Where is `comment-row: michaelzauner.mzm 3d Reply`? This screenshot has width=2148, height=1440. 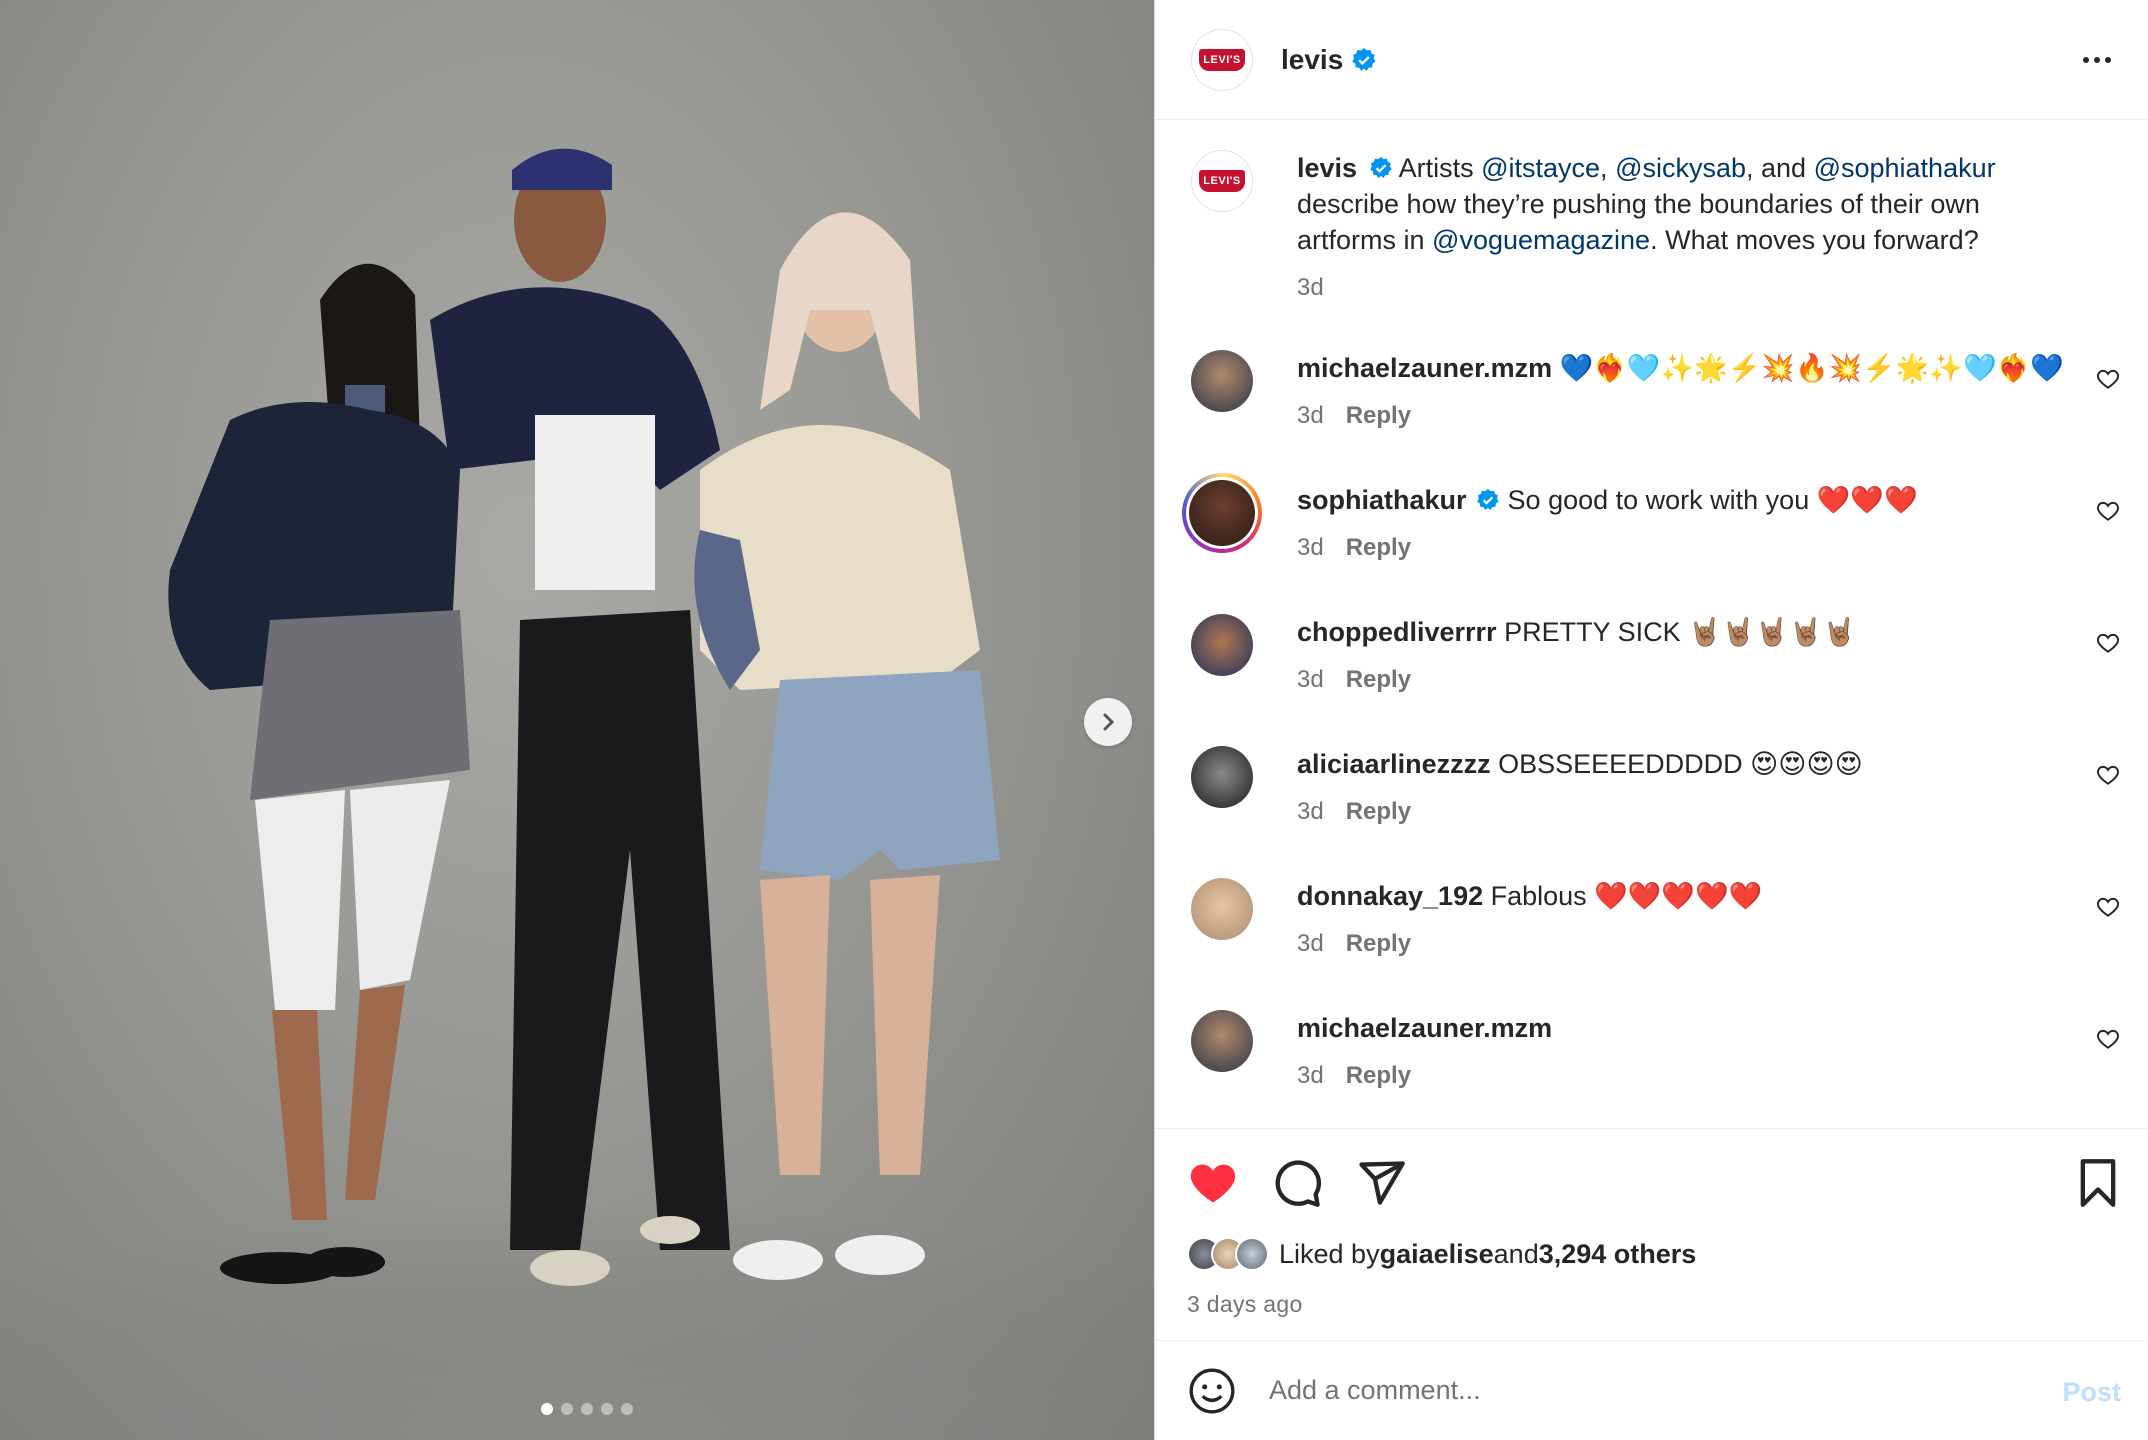
comment-row: michaelzauner.mzm 3d Reply is located at coordinates (1656, 1052).